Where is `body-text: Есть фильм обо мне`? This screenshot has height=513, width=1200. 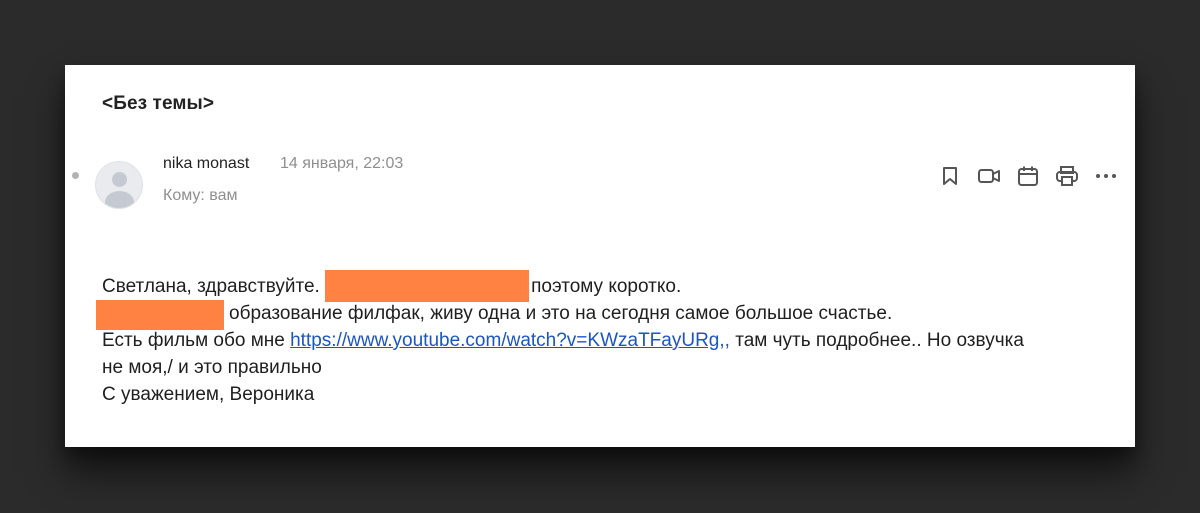
body-text: Есть фильм обо мне is located at coordinates (196, 340).